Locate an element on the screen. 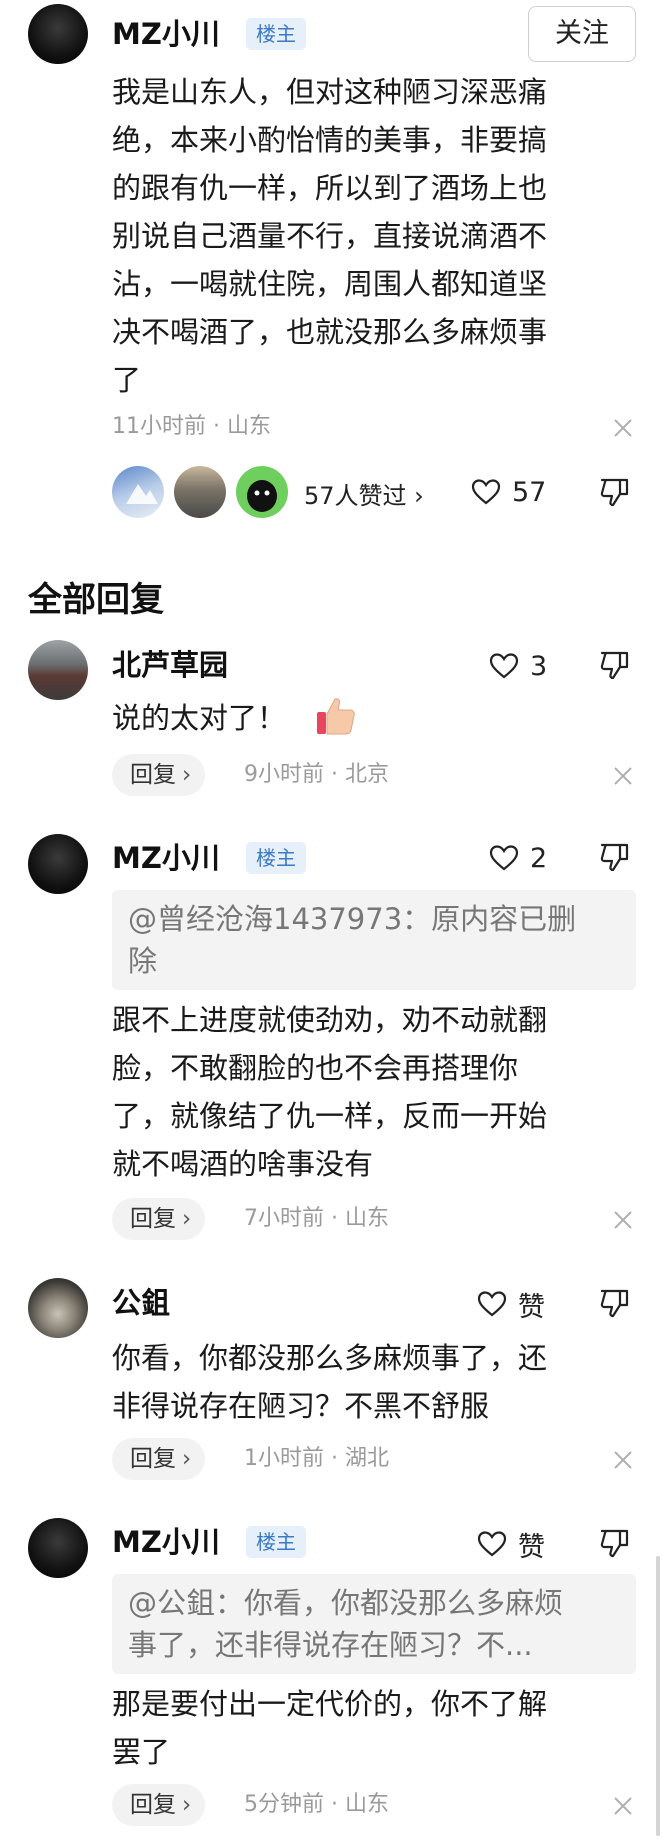  reply-line: 说的太对了！ is located at coordinates (199, 718).